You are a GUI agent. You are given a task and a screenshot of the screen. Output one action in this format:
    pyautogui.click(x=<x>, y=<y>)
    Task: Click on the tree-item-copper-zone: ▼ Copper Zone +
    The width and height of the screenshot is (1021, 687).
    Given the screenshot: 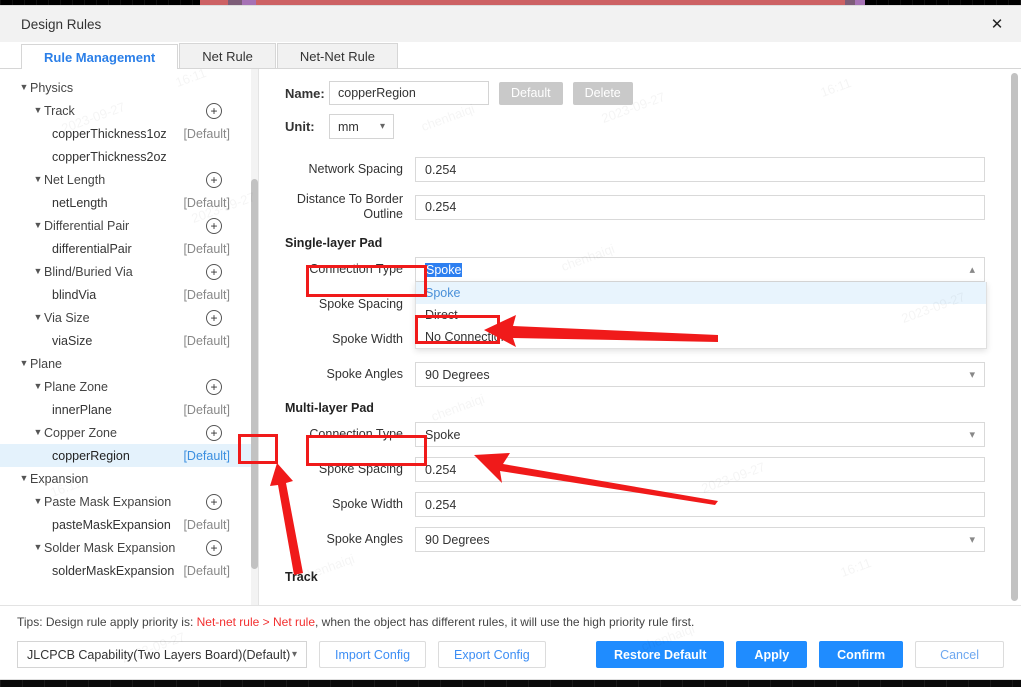 What is the action you would take?
    pyautogui.click(x=129, y=432)
    